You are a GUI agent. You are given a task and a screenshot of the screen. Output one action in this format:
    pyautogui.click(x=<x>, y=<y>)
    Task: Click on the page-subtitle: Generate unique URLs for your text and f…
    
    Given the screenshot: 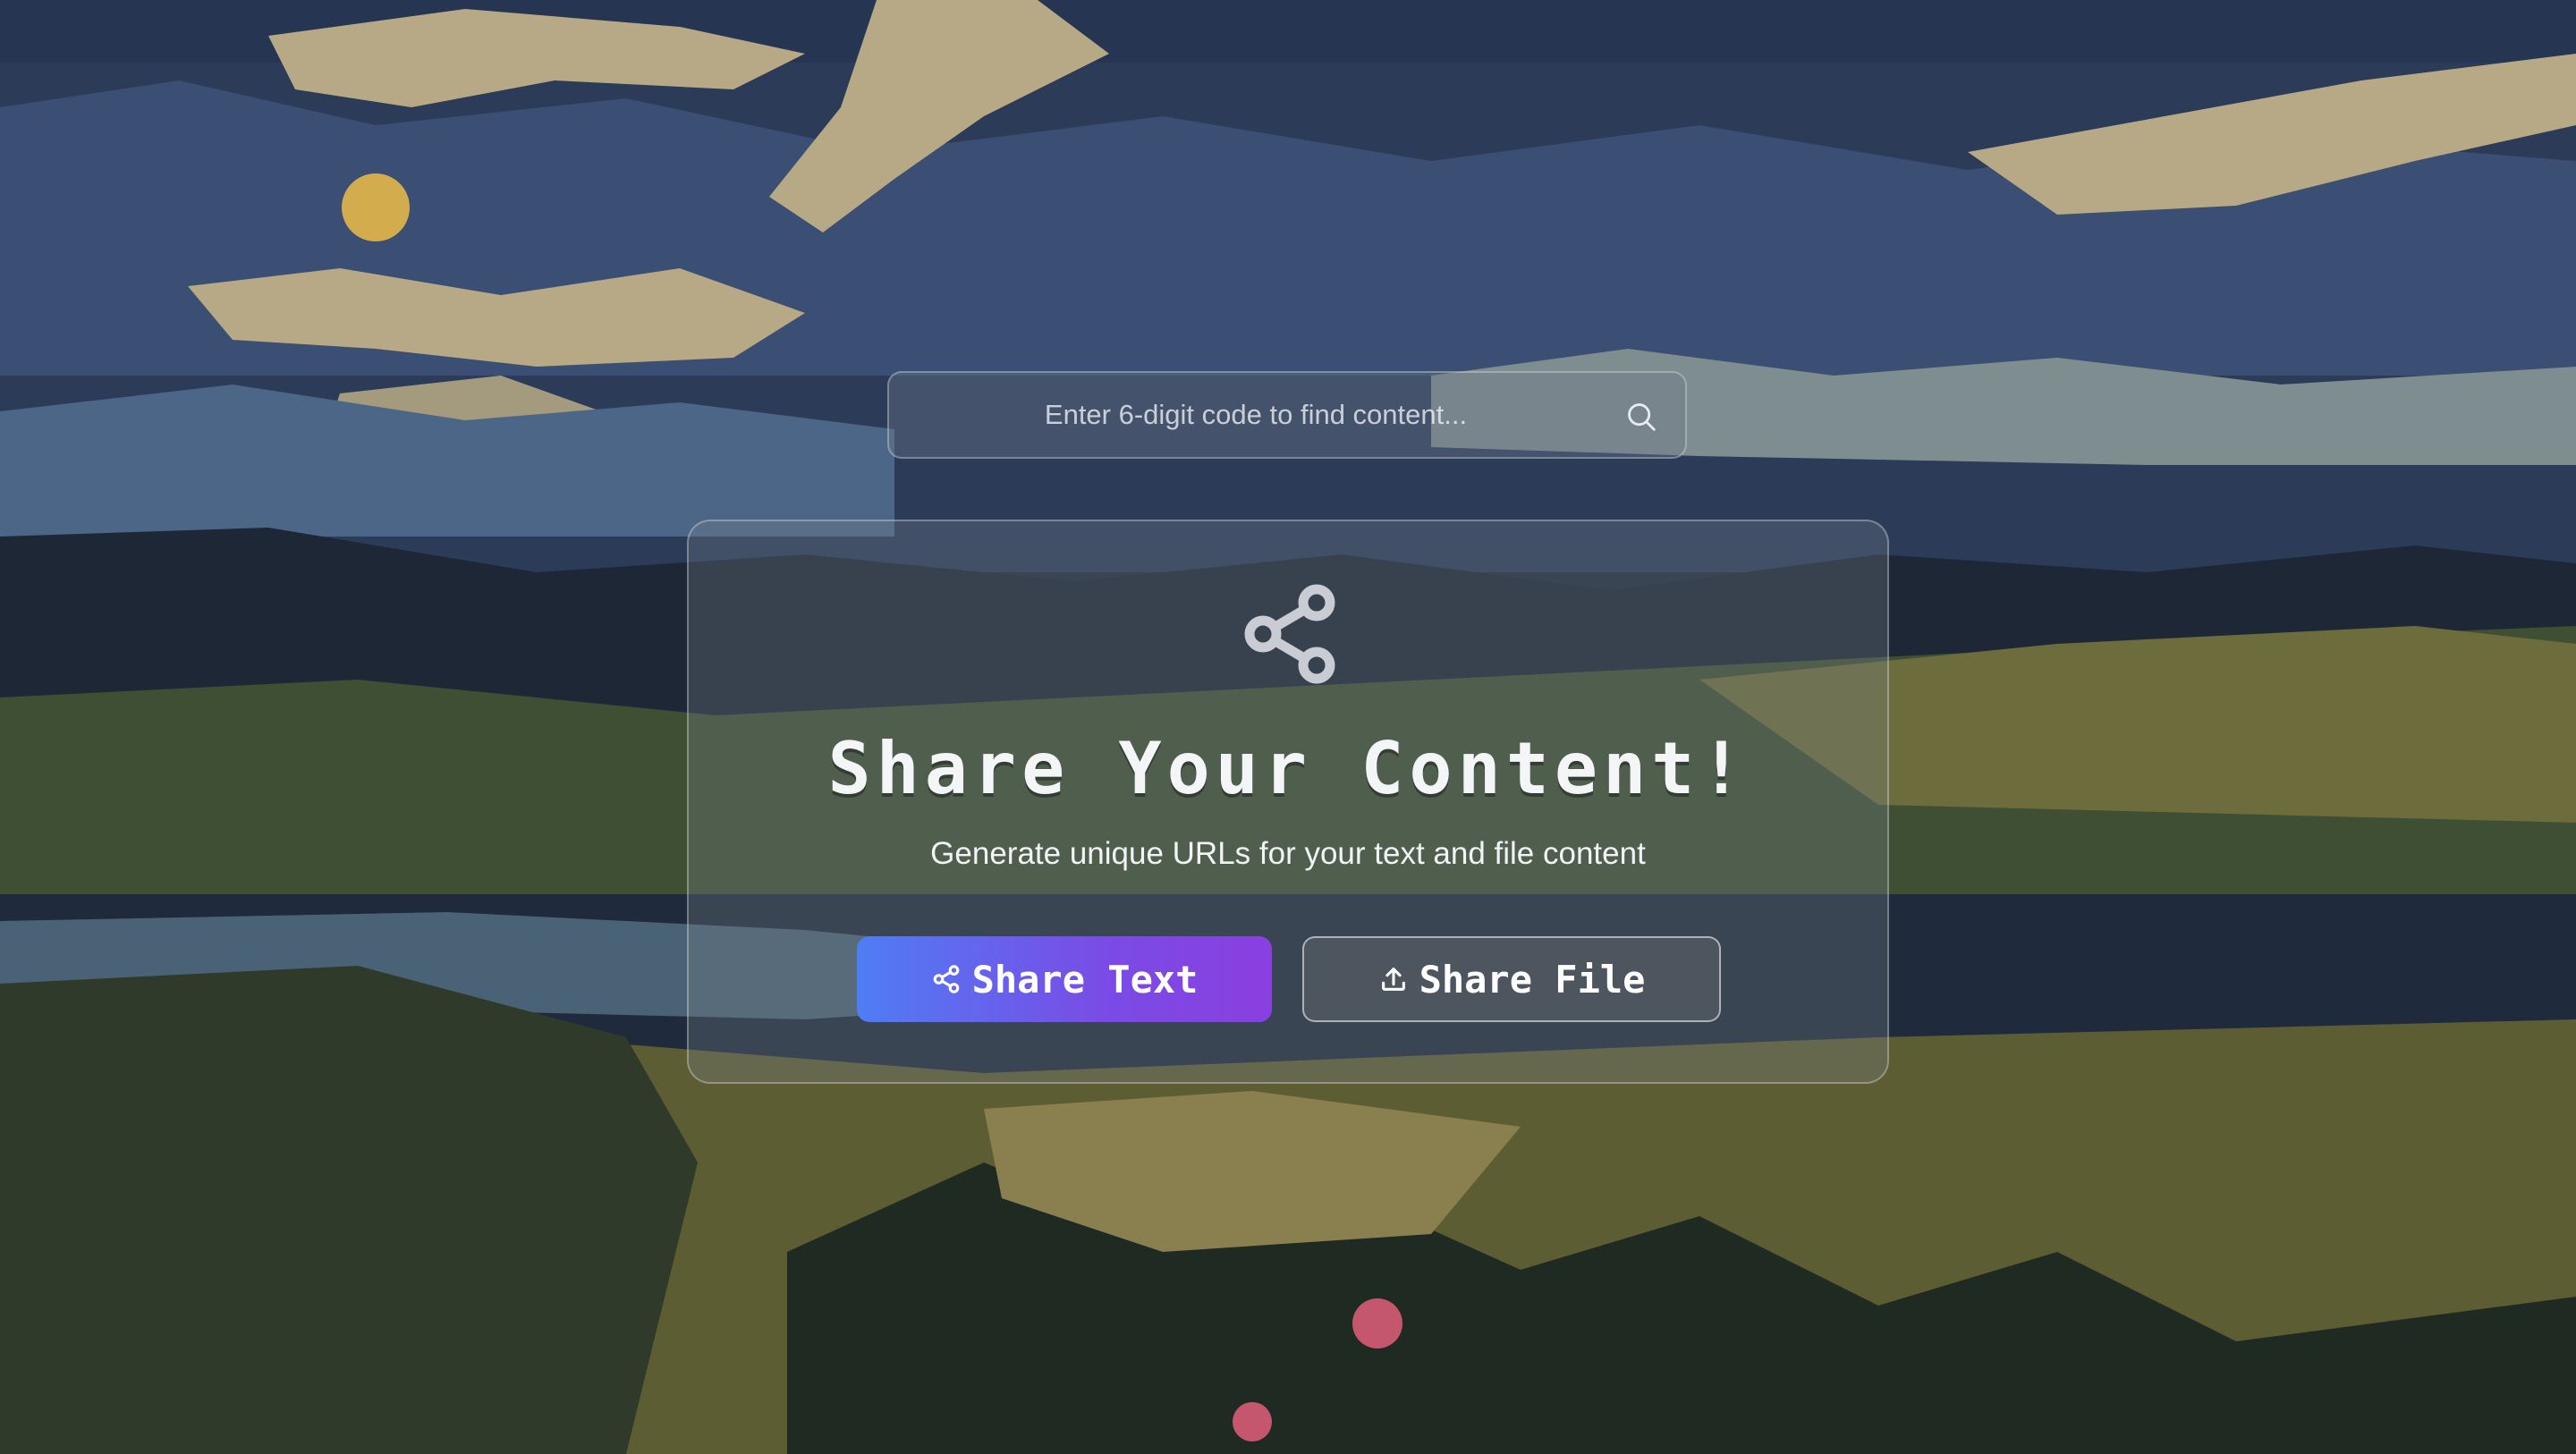 What is the action you would take?
    pyautogui.click(x=1288, y=853)
    